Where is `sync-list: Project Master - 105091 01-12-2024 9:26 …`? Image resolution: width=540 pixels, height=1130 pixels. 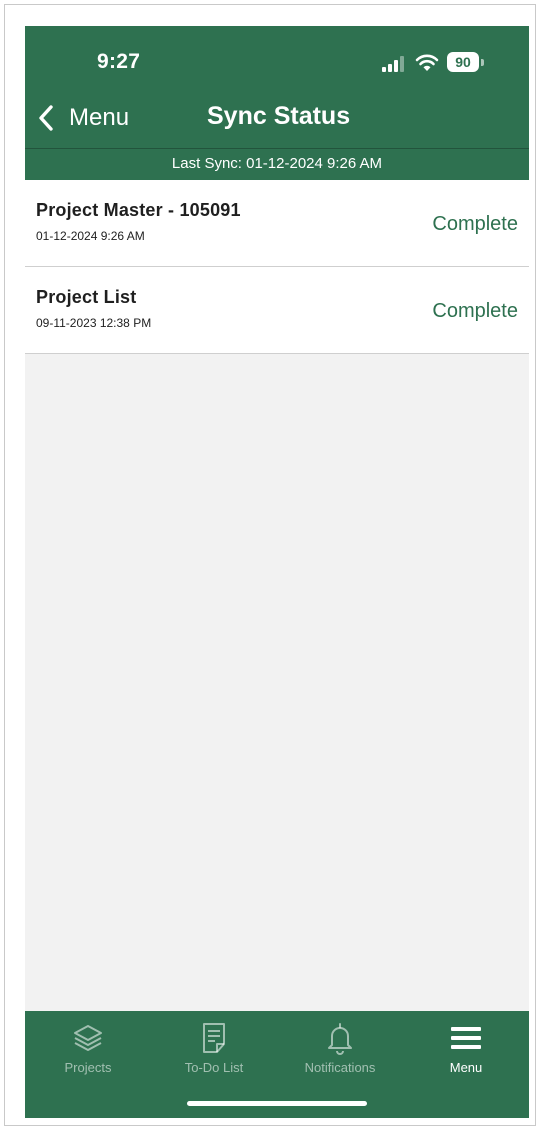 sync-list: Project Master - 105091 01-12-2024 9:26 … is located at coordinates (277, 267).